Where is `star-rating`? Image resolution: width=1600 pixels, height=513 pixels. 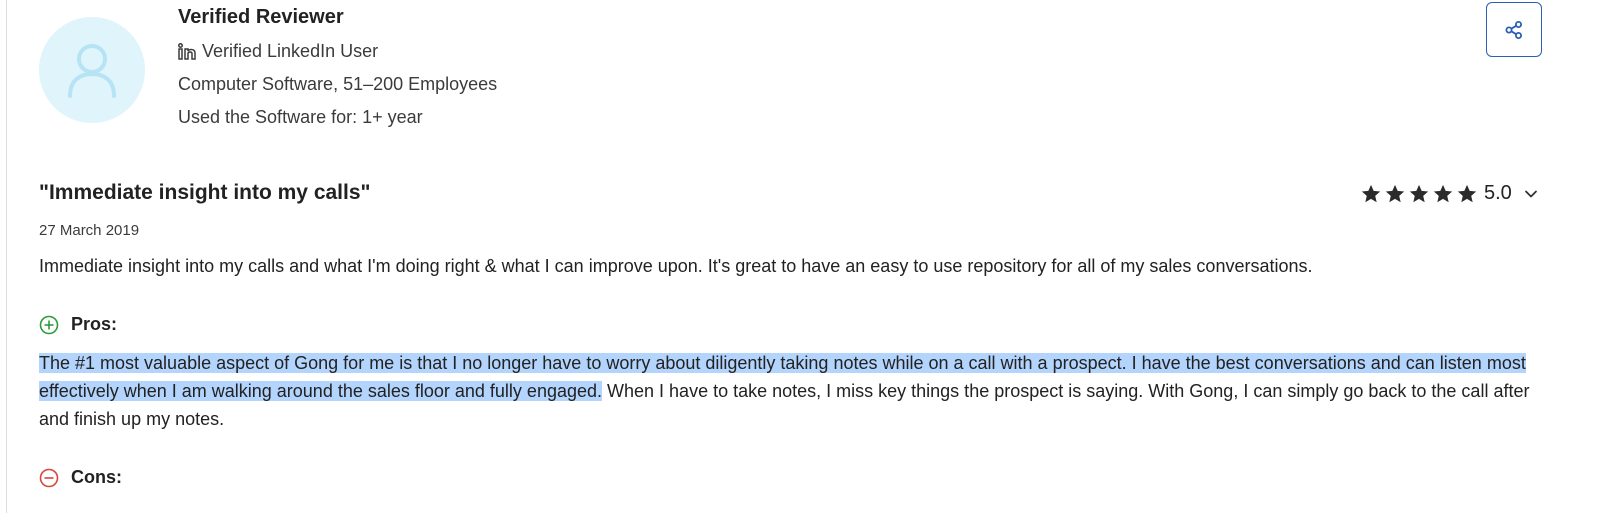 star-rating is located at coordinates (1420, 194).